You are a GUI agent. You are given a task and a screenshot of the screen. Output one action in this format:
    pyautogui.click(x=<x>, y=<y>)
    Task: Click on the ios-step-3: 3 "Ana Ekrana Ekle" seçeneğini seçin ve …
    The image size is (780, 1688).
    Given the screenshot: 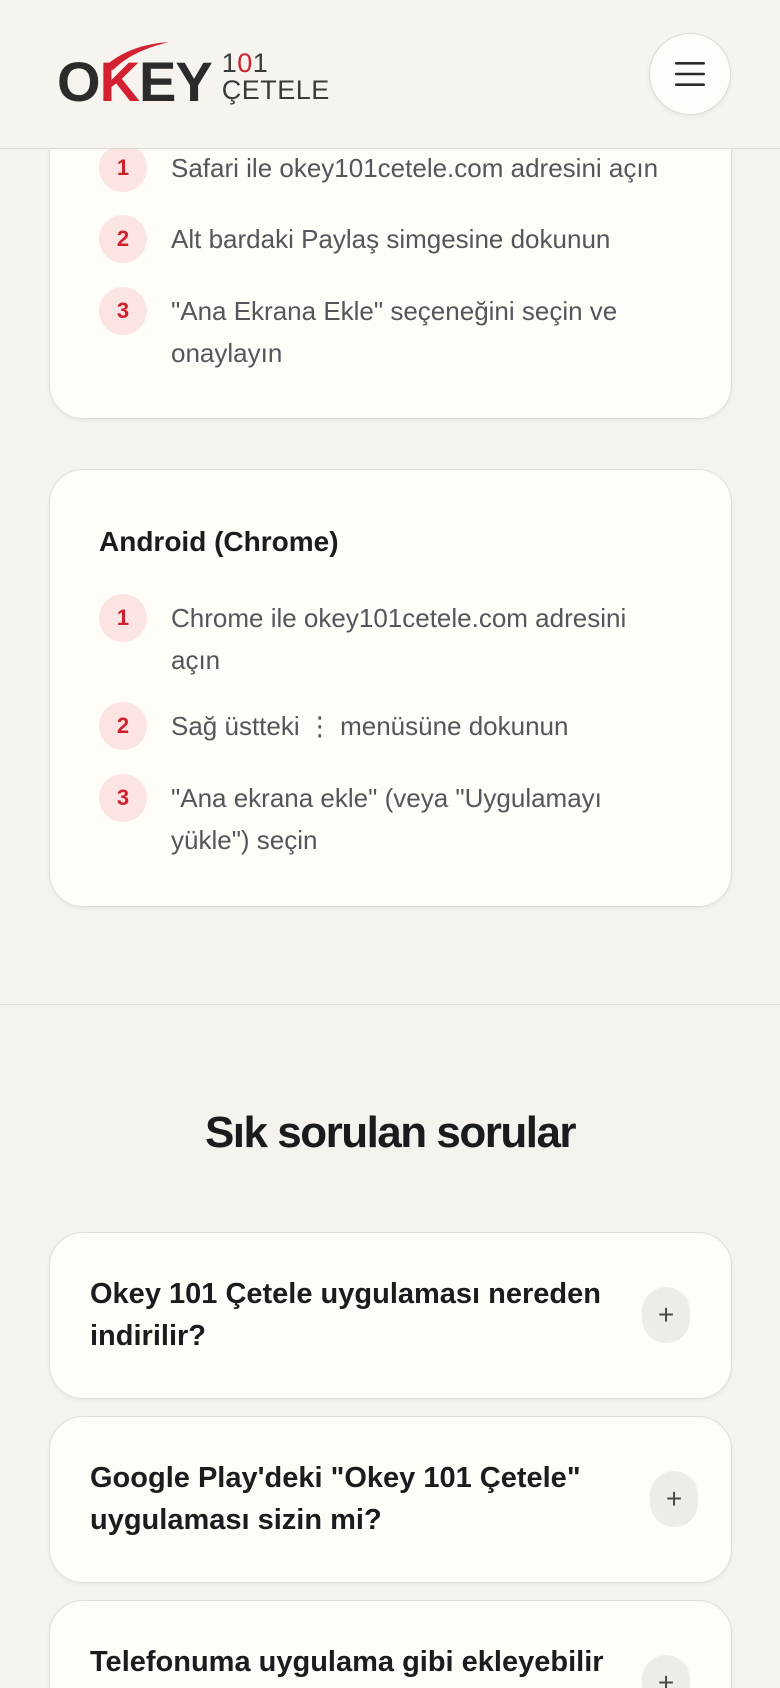 What is the action you would take?
    pyautogui.click(x=399, y=330)
    